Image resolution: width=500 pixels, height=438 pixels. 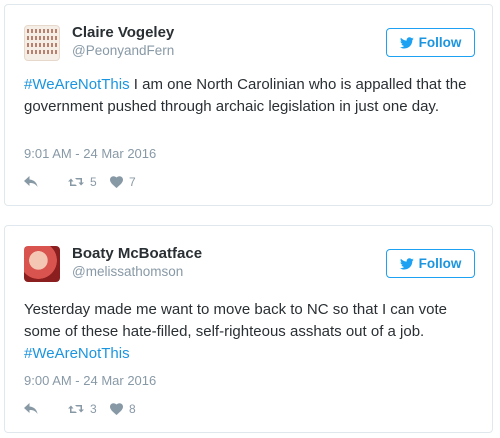 What do you see at coordinates (132, 182) in the screenshot?
I see `like-count: 7` at bounding box center [132, 182].